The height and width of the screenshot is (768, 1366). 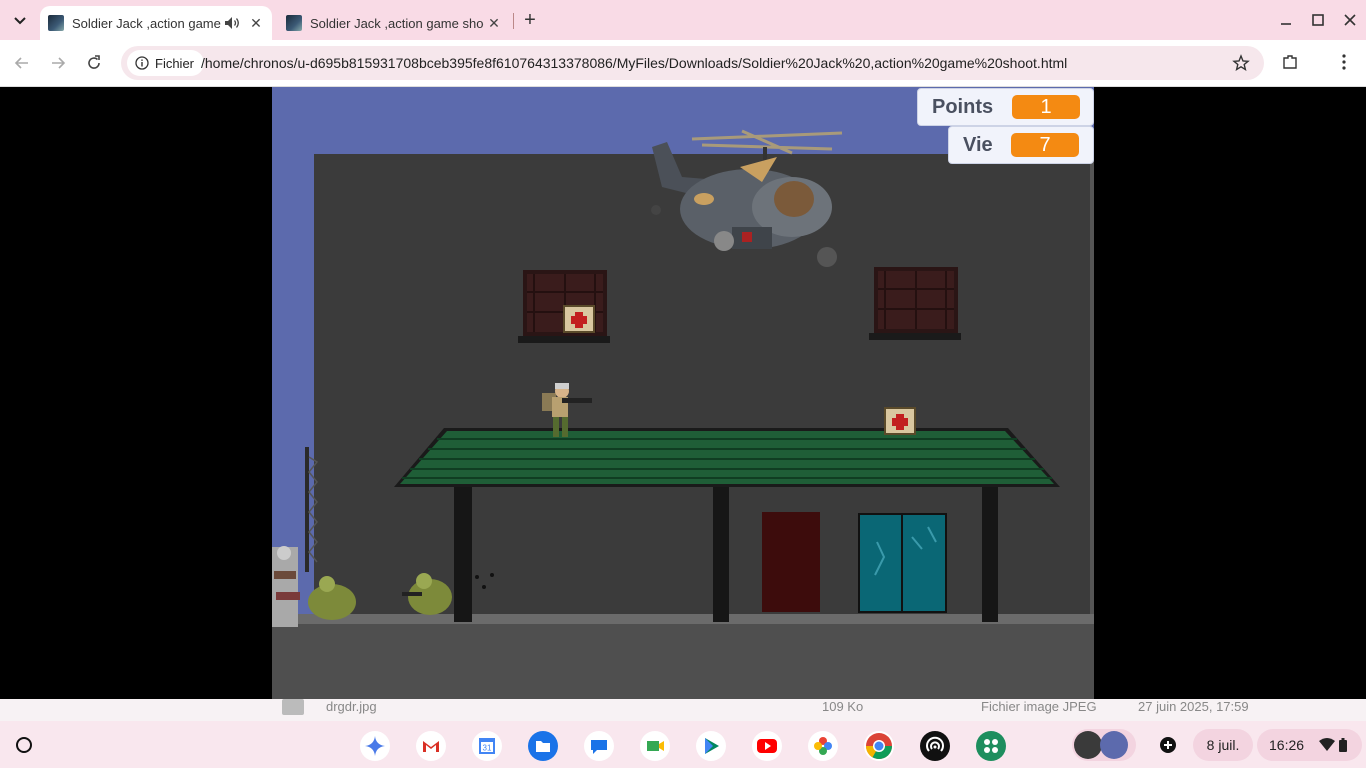 I want to click on ladder-pole, so click(x=307, y=509).